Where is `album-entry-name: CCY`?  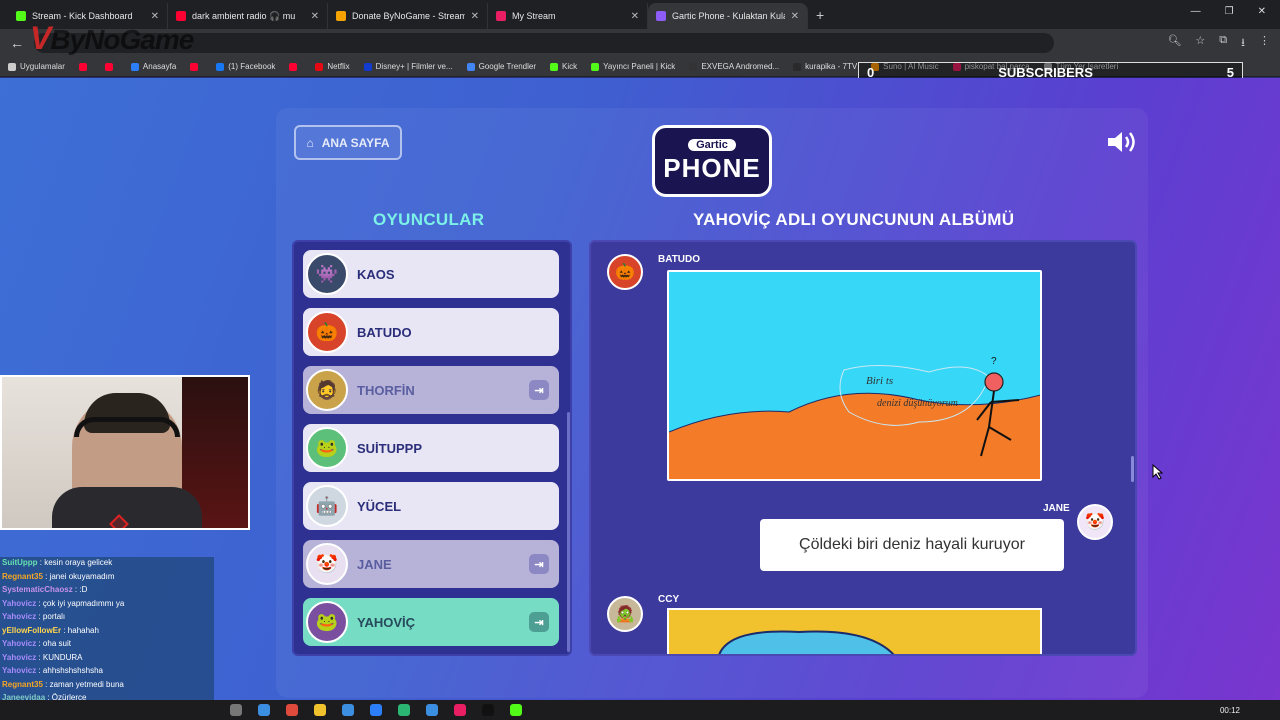 album-entry-name: CCY is located at coordinates (669, 599).